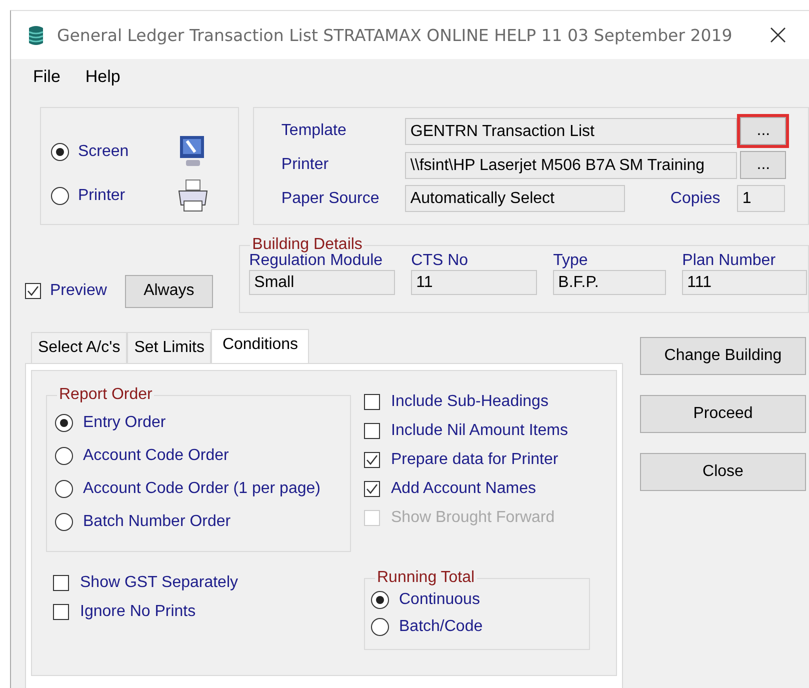  I want to click on radio-label: Continuous, so click(439, 600).